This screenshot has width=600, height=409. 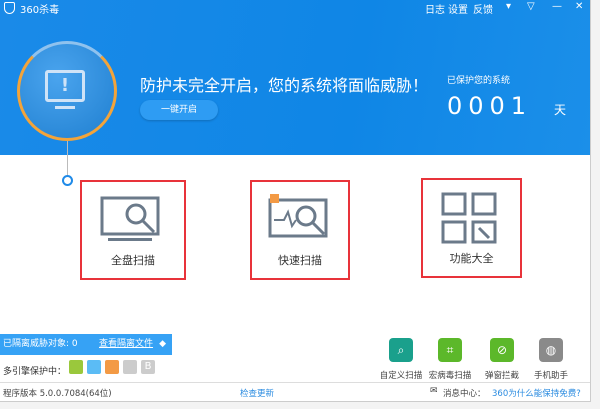 What do you see at coordinates (508, 6) in the screenshot?
I see `skin-icon: ▾` at bounding box center [508, 6].